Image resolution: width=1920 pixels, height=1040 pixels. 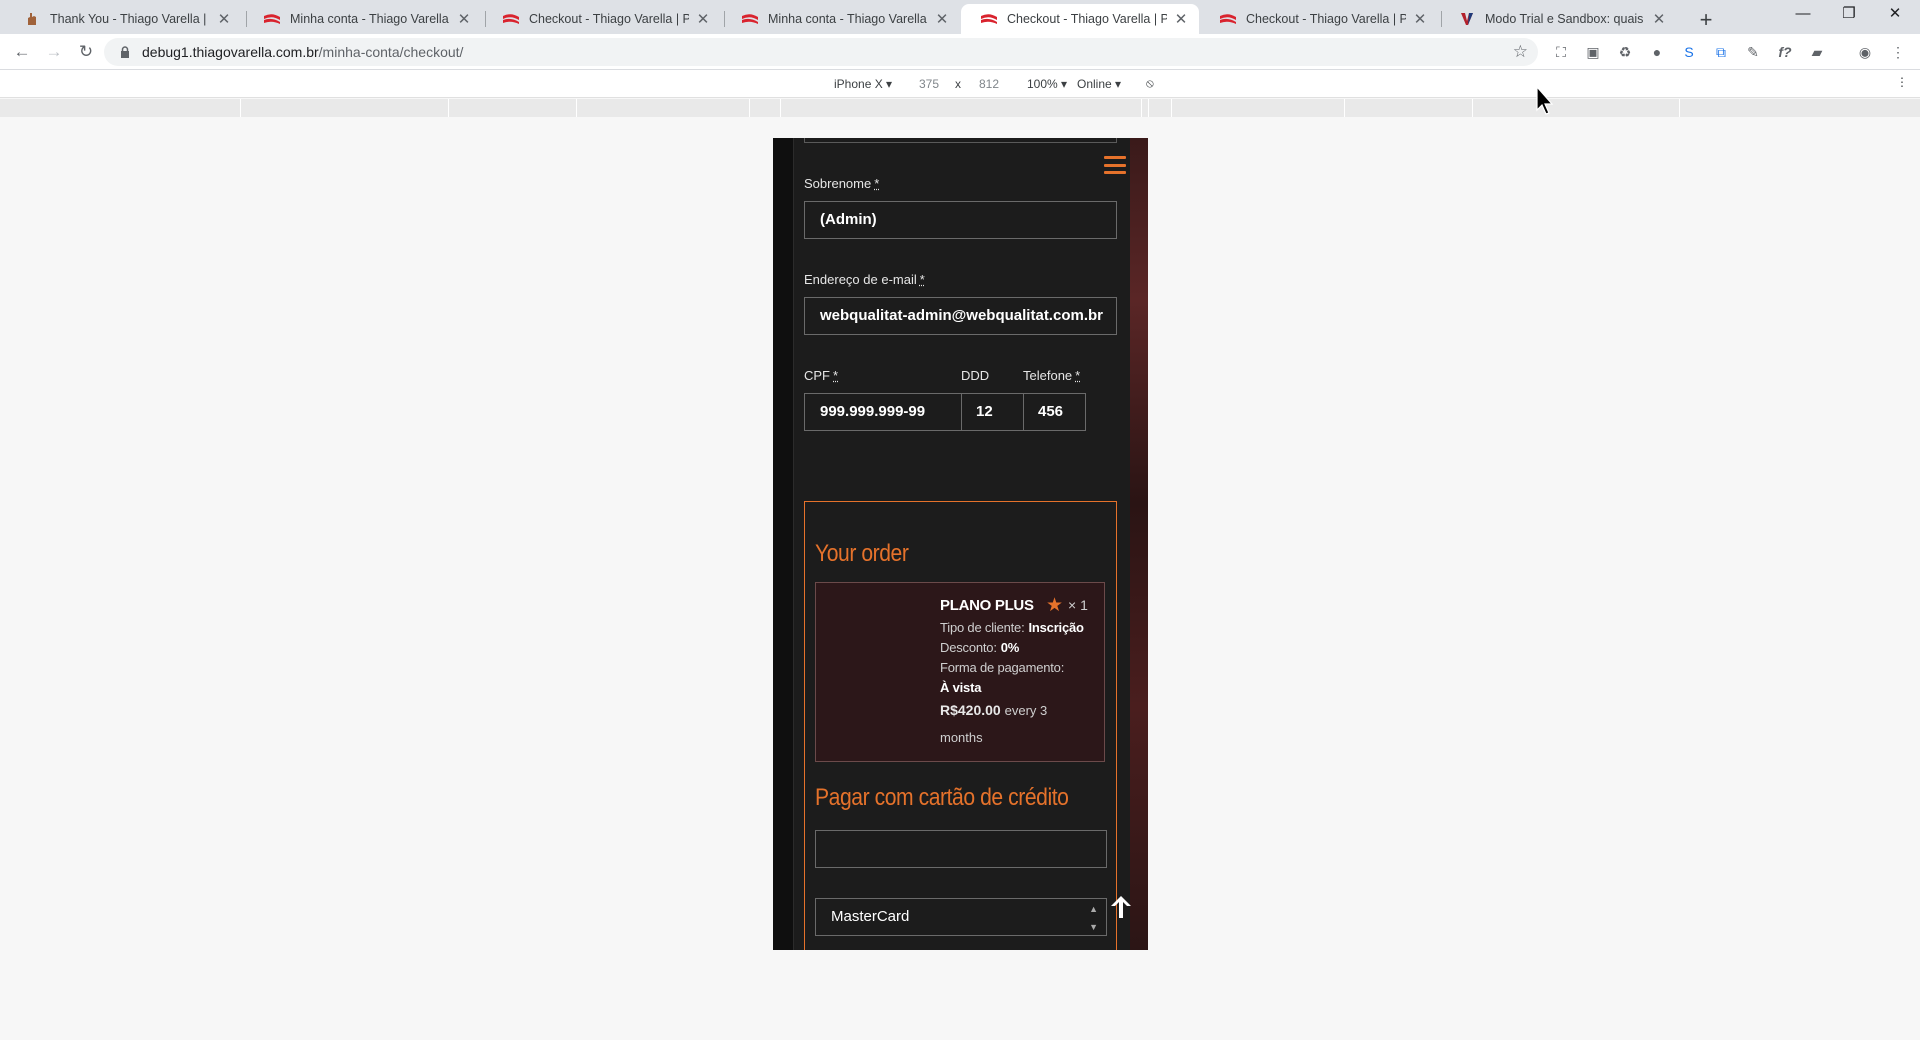 What do you see at coordinates (126, 52) in the screenshot?
I see `lock-icon` at bounding box center [126, 52].